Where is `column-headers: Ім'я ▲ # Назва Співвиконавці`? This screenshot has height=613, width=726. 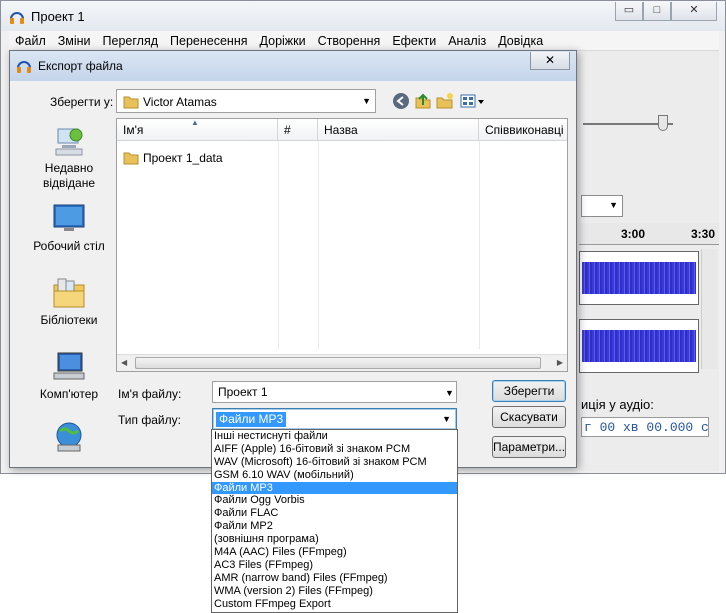
column-headers: Ім'я ▲ # Назва Співвиконавці is located at coordinates (342, 129).